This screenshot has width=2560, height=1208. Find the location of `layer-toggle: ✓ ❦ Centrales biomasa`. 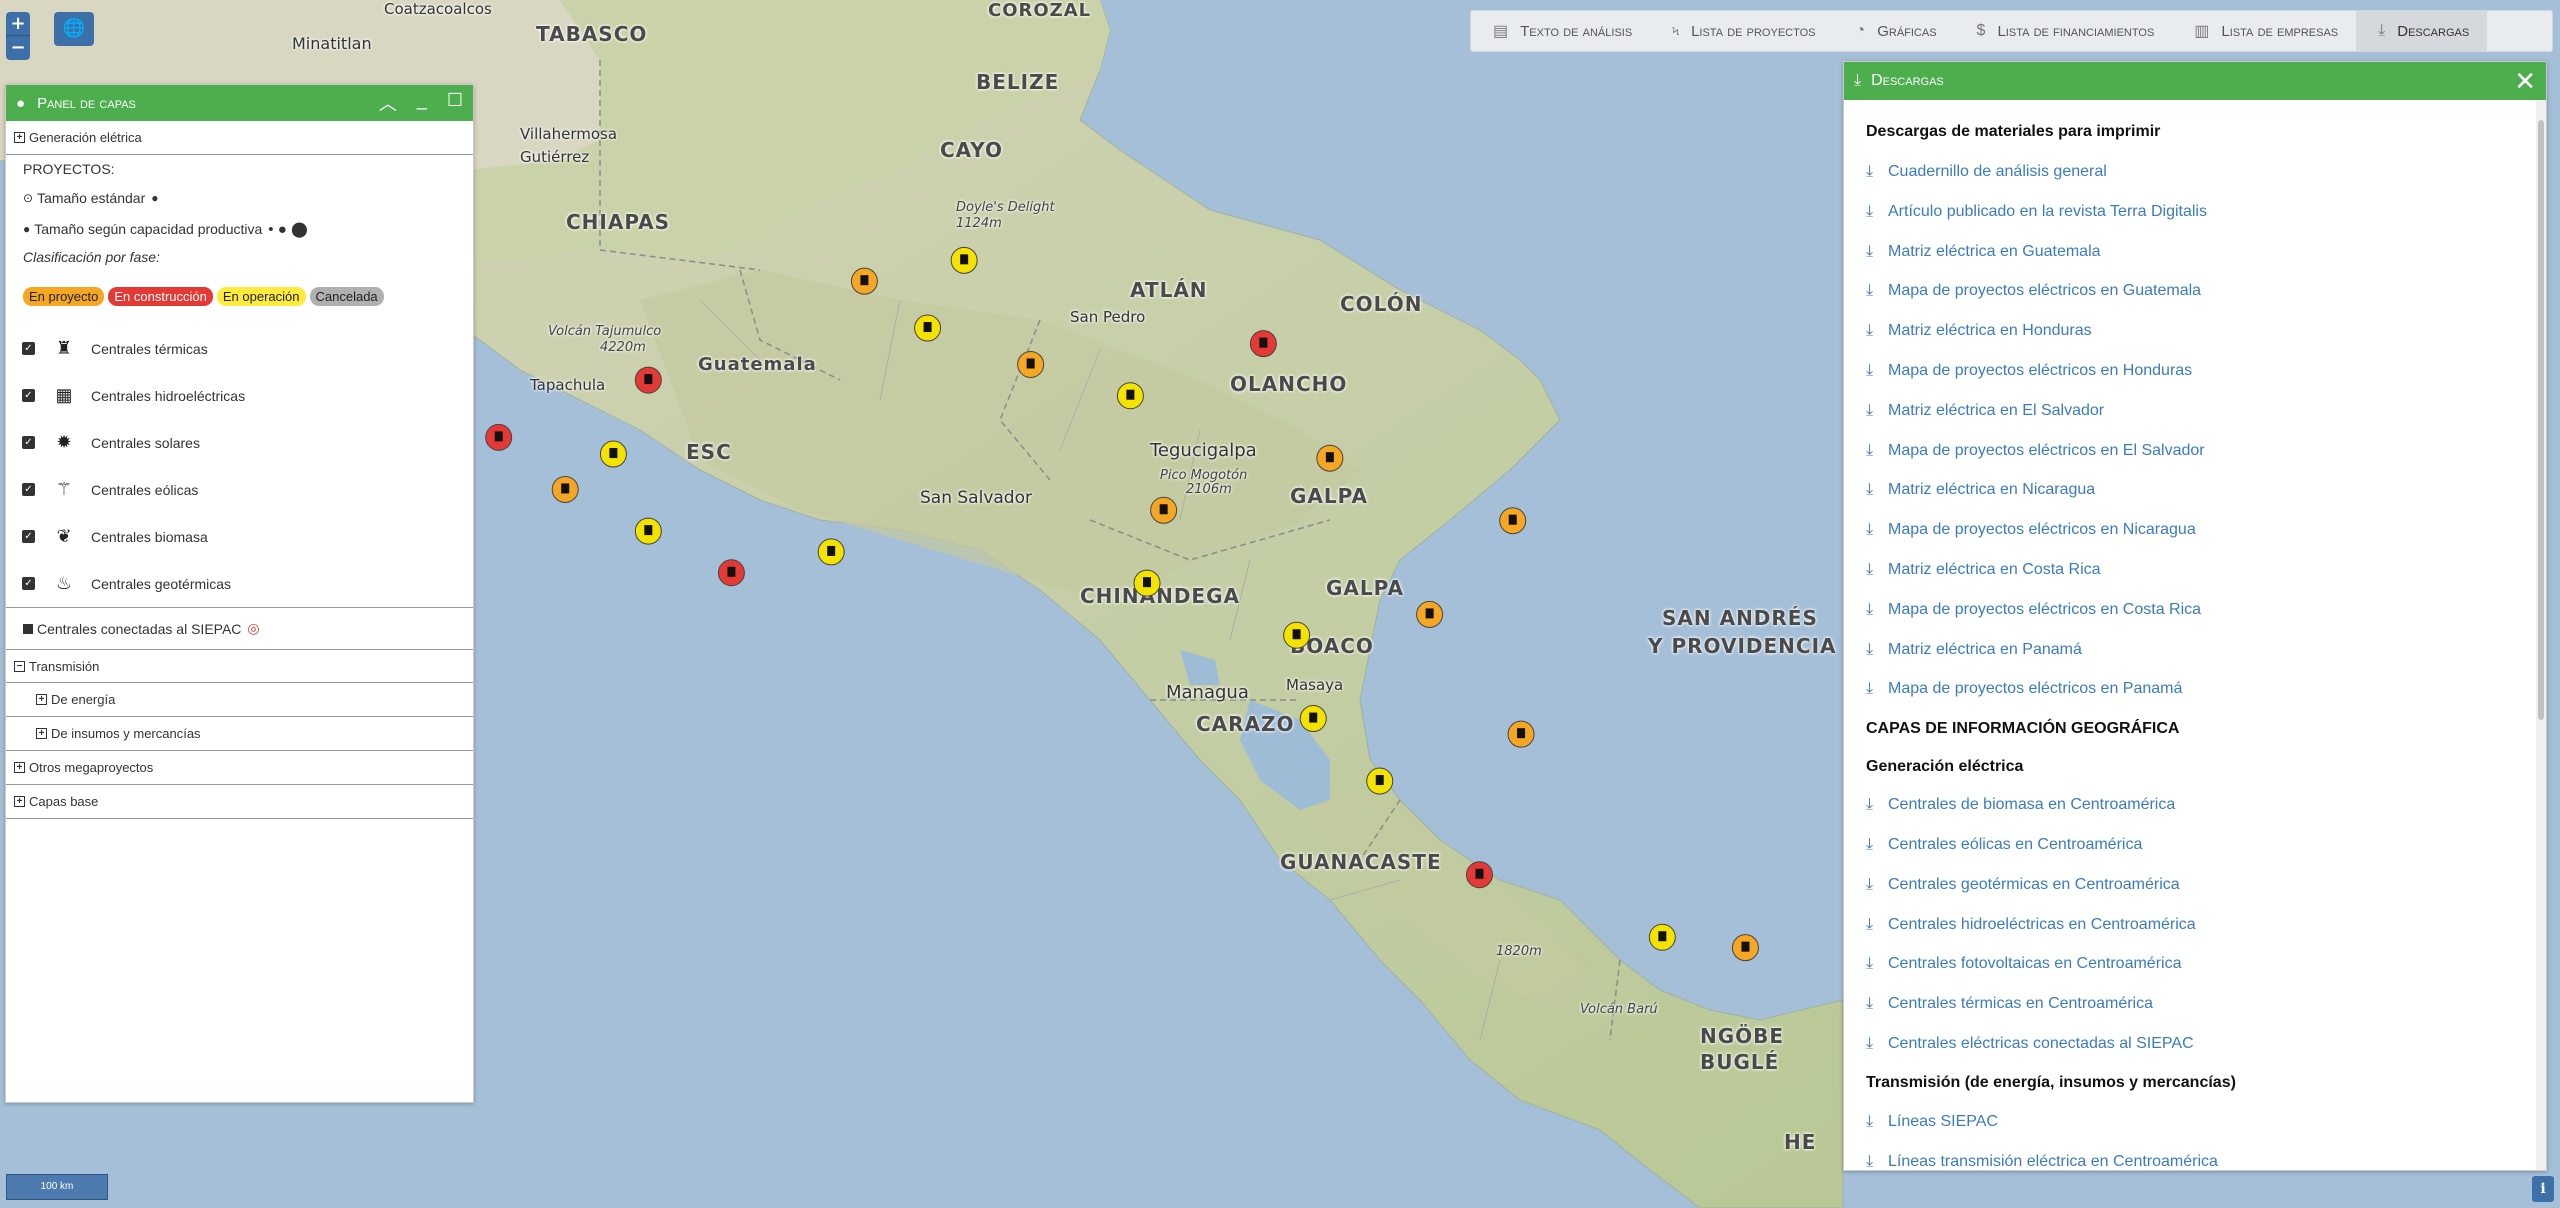

layer-toggle: ✓ ❦ Centrales biomasa is located at coordinates (239, 536).